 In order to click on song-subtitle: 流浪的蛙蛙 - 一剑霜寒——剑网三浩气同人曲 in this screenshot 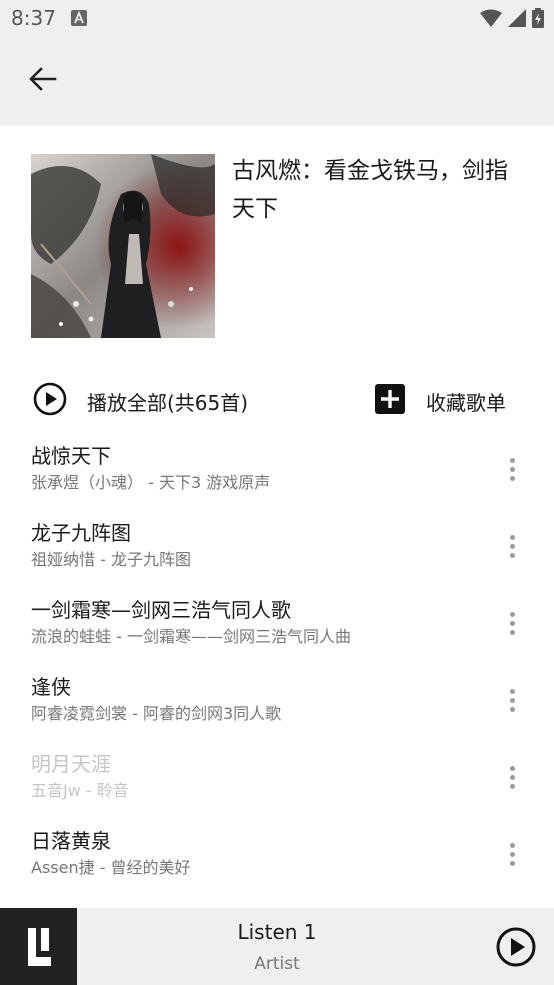, I will do `click(191, 636)`.